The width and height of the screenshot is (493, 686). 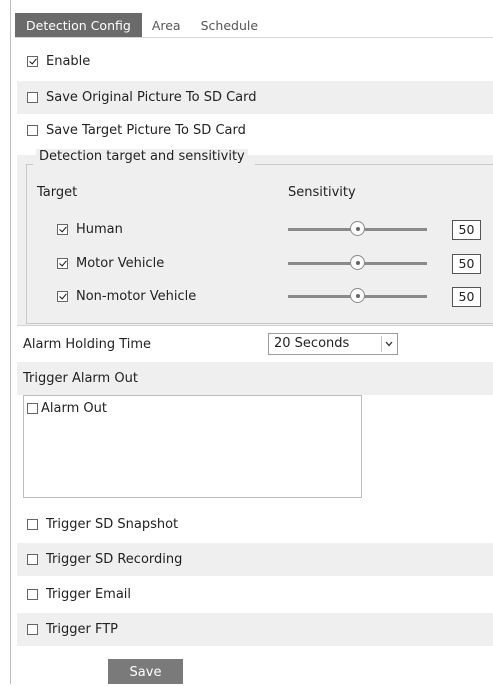 I want to click on alarm-out-list: Alarm Out, so click(x=192, y=446).